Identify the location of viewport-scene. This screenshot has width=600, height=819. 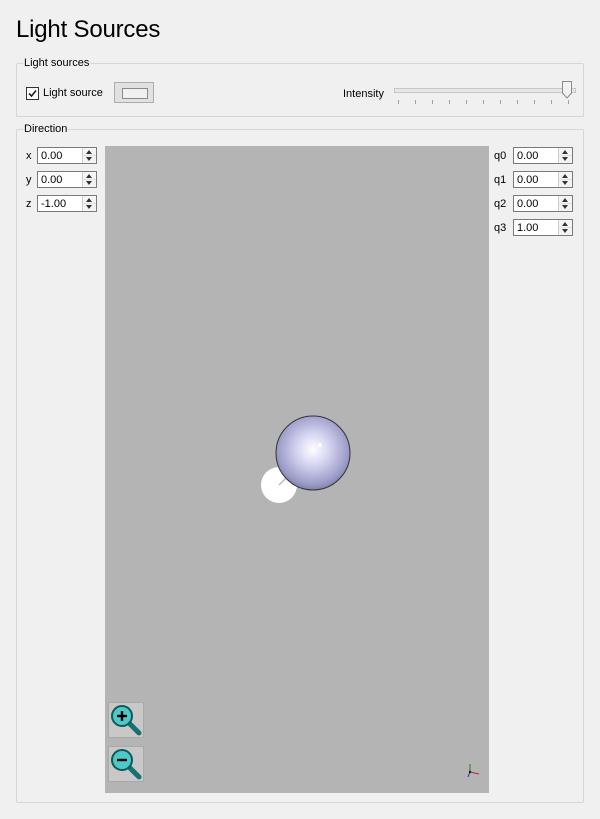
(306, 459).